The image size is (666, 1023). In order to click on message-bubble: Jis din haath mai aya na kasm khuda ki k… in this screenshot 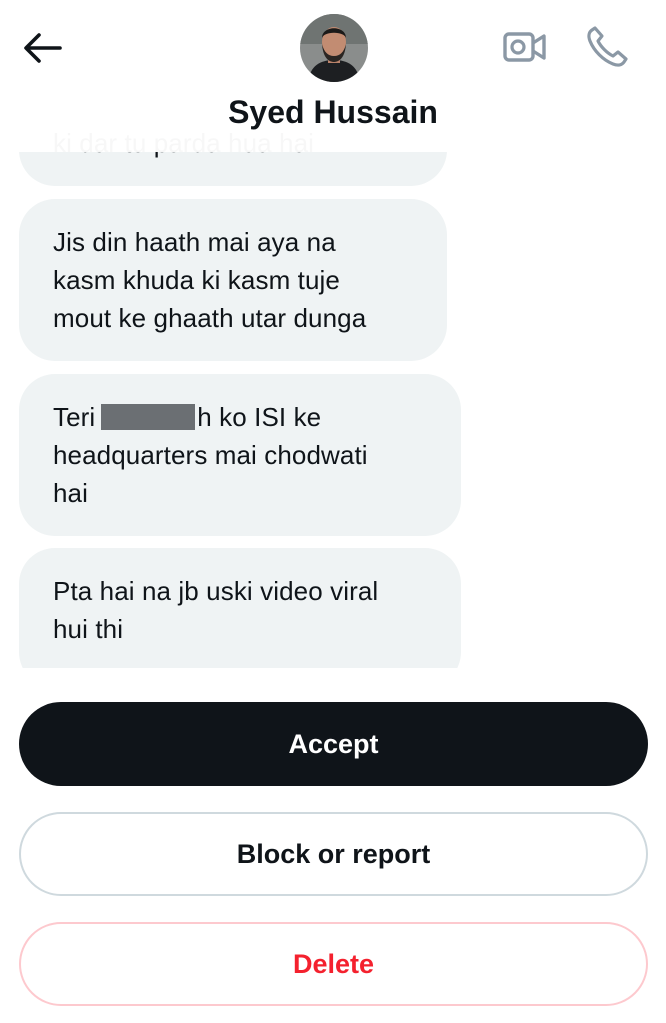, I will do `click(233, 280)`.